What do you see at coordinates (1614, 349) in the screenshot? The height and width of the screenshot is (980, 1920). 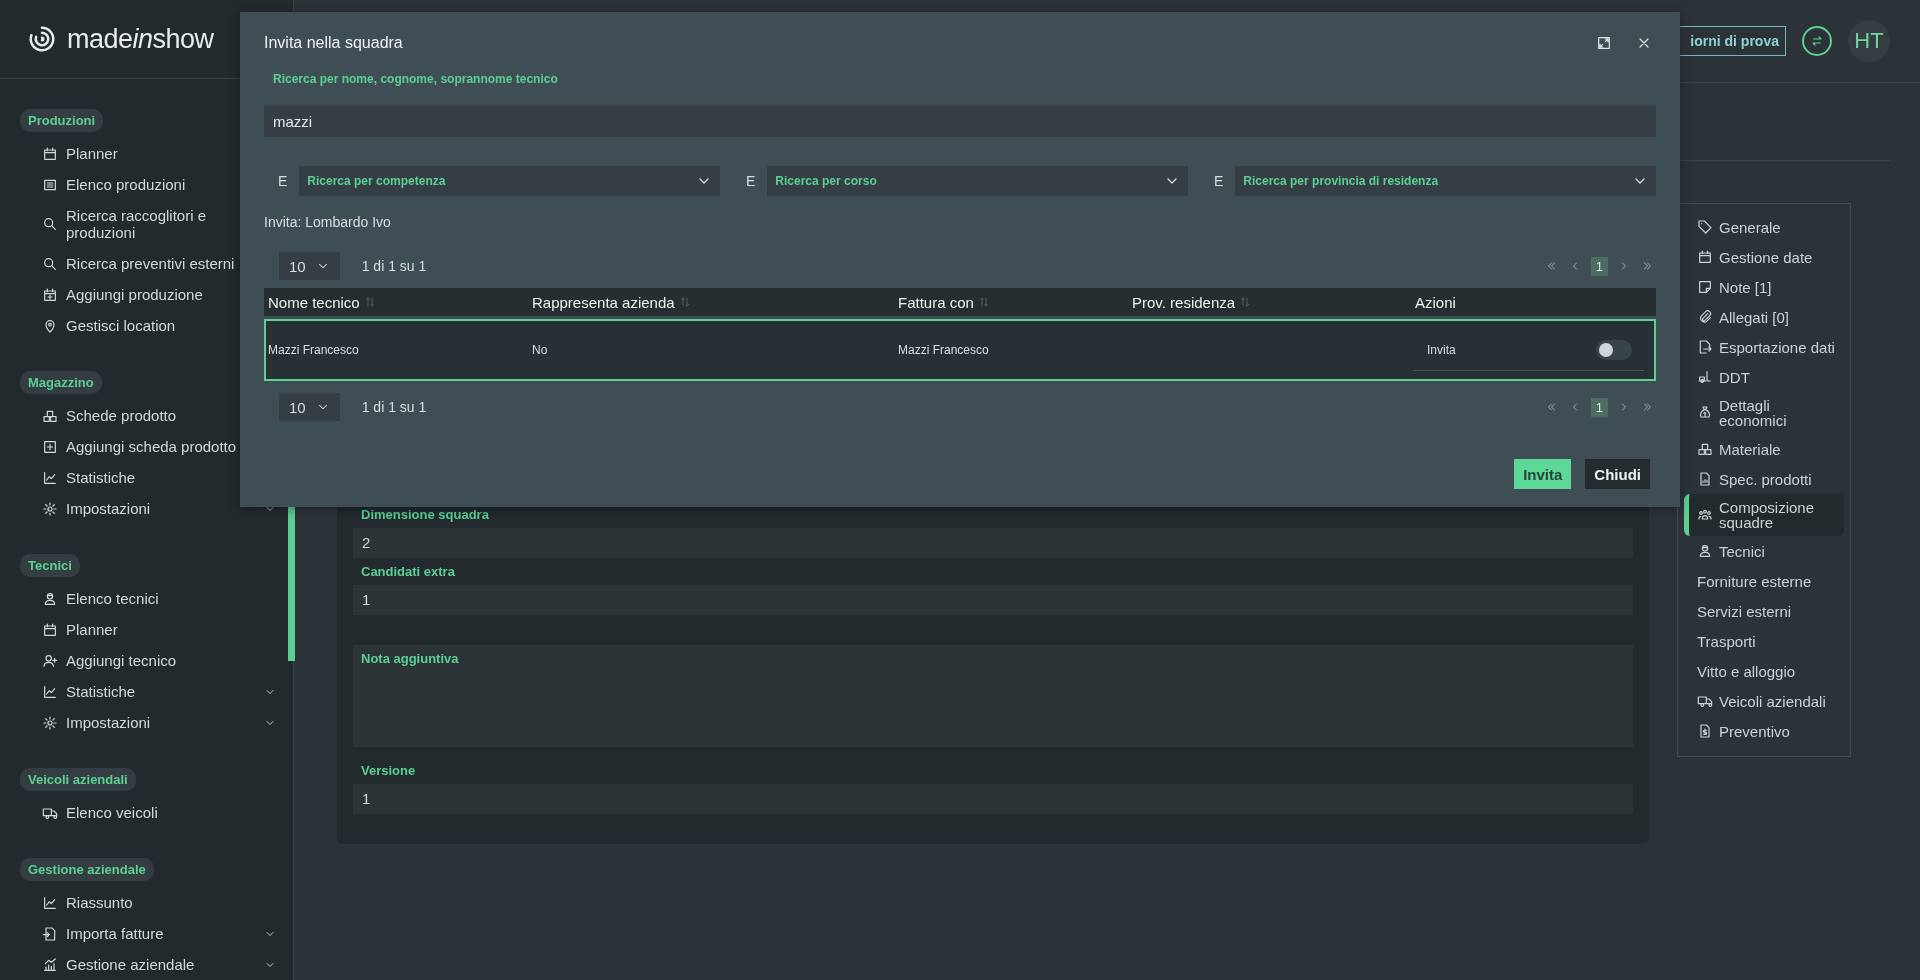 I see `toggle-switch` at bounding box center [1614, 349].